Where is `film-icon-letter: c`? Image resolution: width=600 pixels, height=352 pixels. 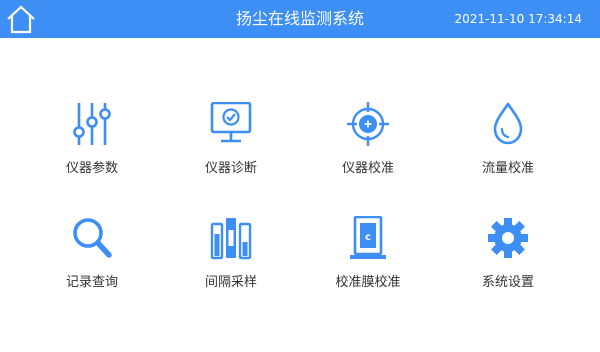
film-icon-letter: c is located at coordinates (368, 237).